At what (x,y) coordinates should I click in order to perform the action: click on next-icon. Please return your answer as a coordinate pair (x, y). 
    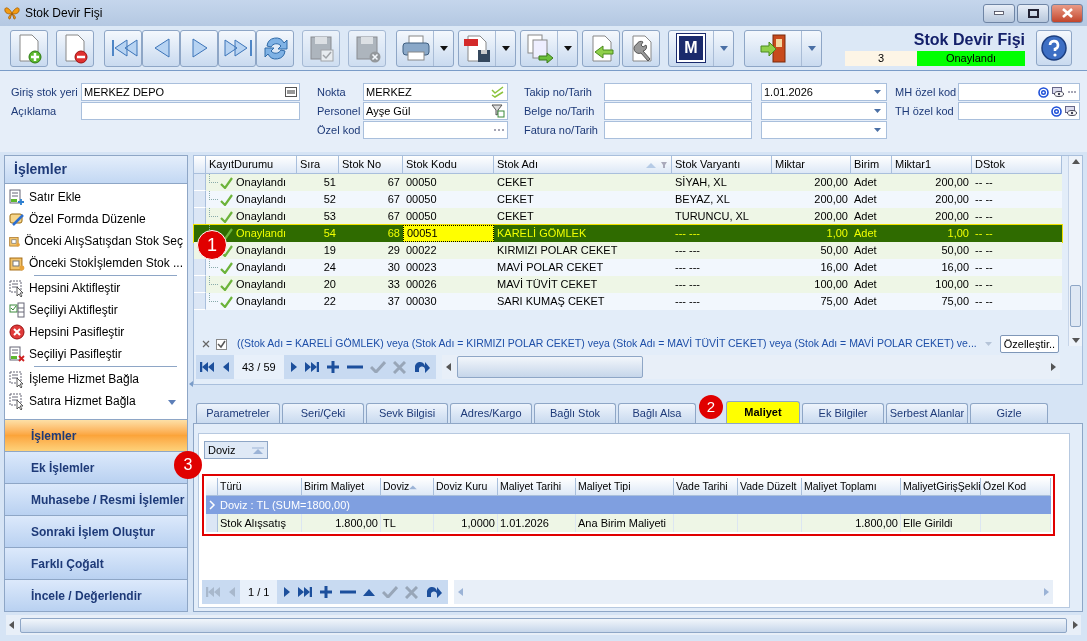
    Looking at the image, I should click on (293, 367).